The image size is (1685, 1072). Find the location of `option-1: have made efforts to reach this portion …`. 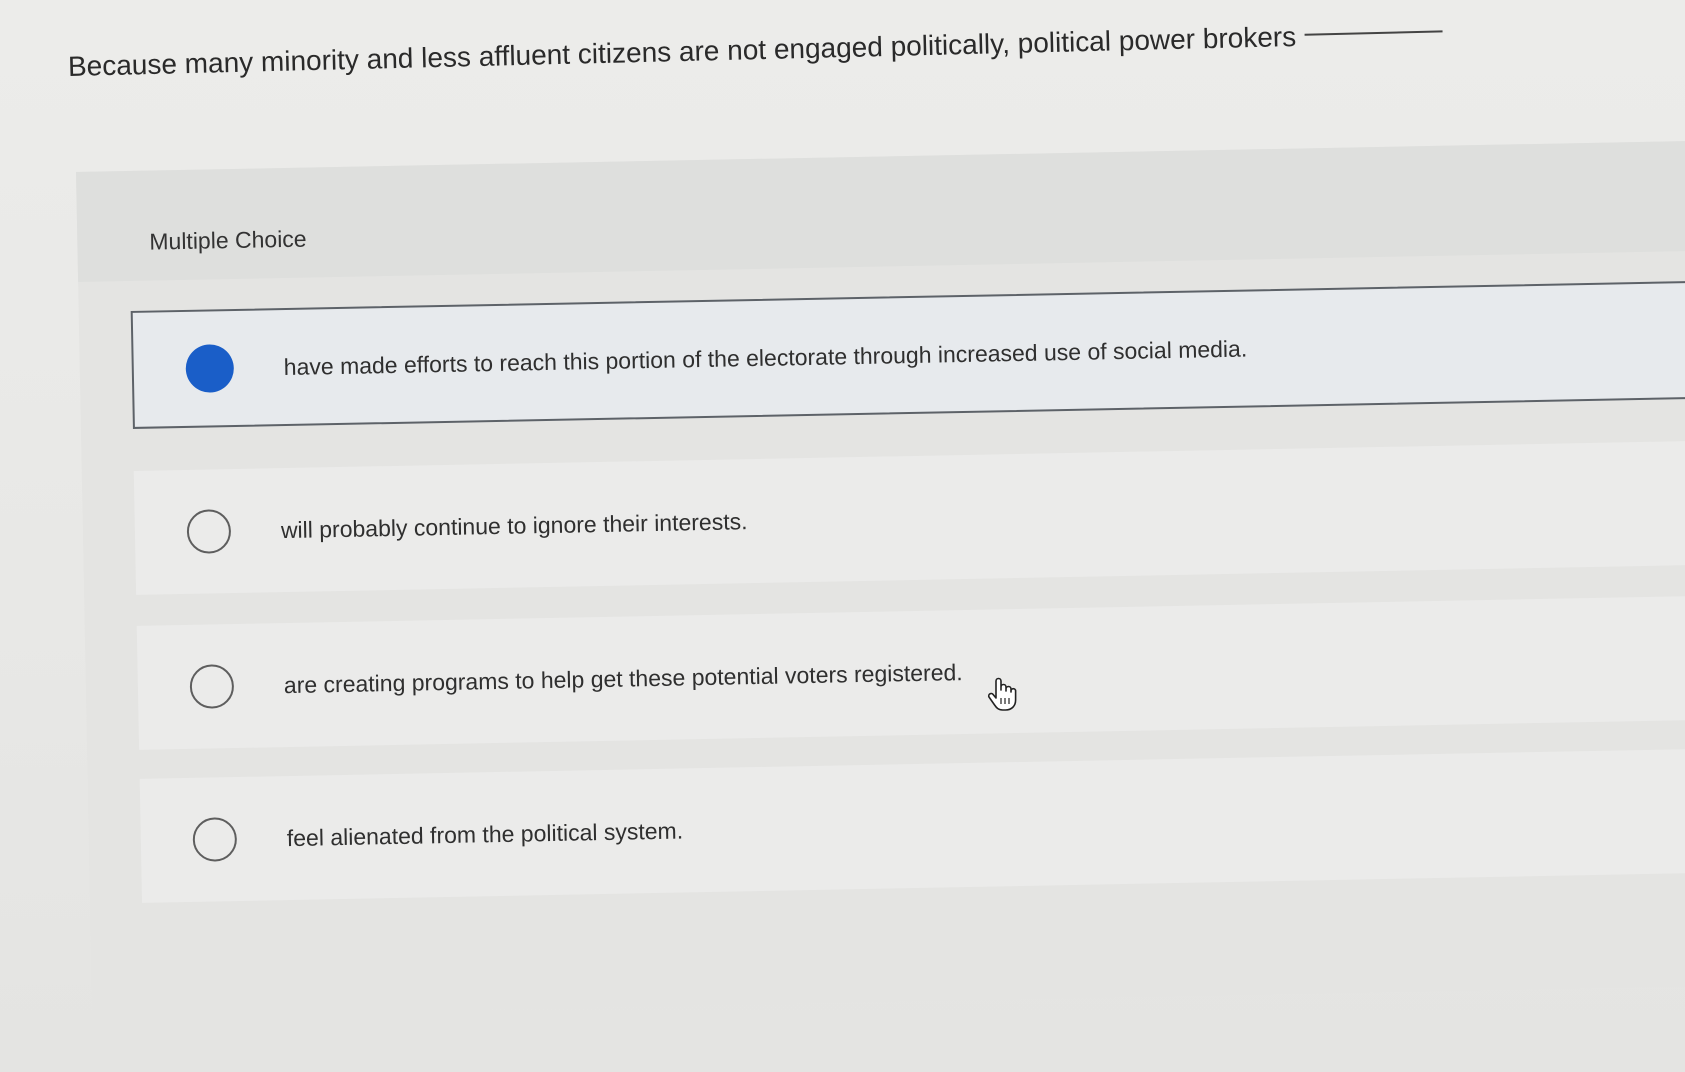

option-1: have made efforts to reach this portion … is located at coordinates (907, 355).